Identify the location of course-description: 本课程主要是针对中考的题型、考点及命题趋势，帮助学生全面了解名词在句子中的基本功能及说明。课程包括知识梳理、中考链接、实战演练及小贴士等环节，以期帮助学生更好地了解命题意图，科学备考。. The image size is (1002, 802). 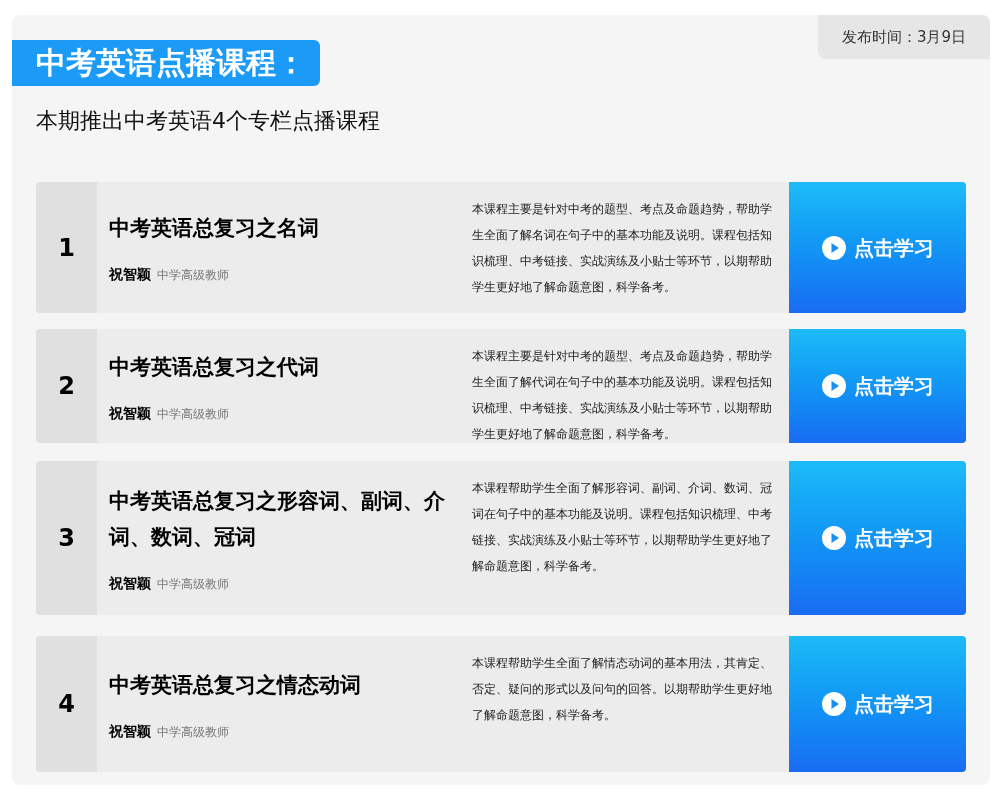
(622, 248).